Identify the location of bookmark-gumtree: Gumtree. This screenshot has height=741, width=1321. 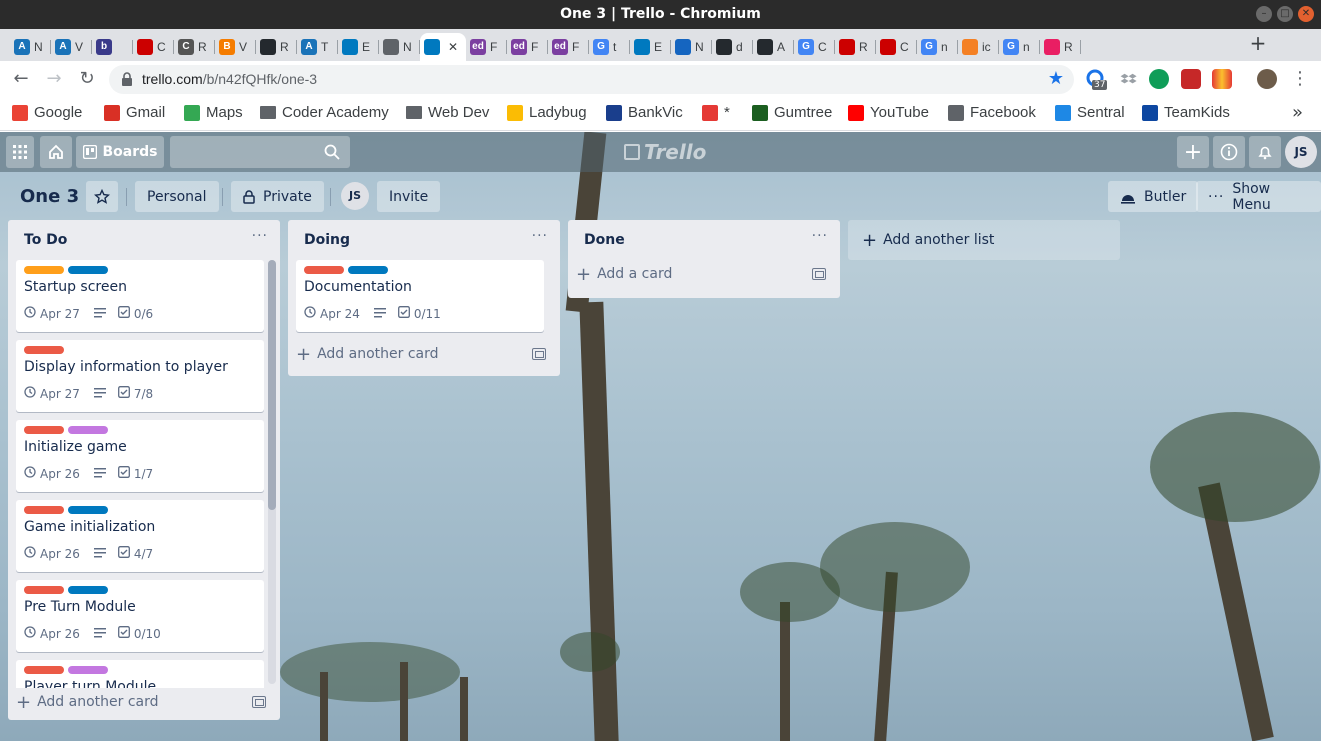
(792, 112).